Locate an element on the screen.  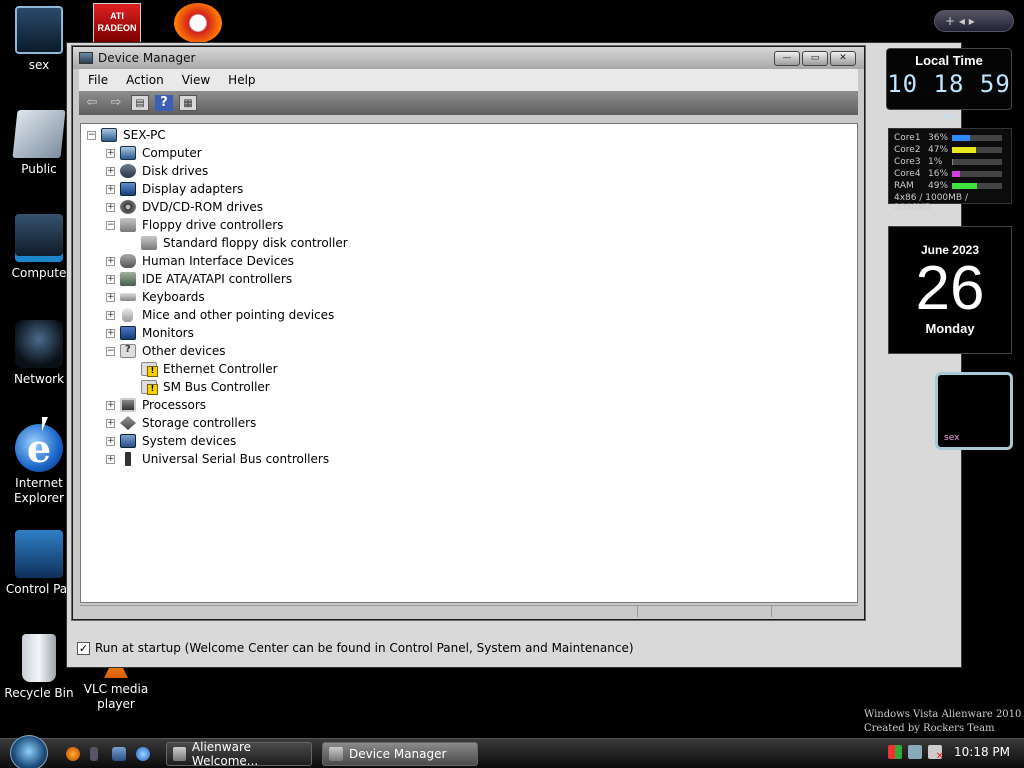
computer-icon is located at coordinates (39, 238).